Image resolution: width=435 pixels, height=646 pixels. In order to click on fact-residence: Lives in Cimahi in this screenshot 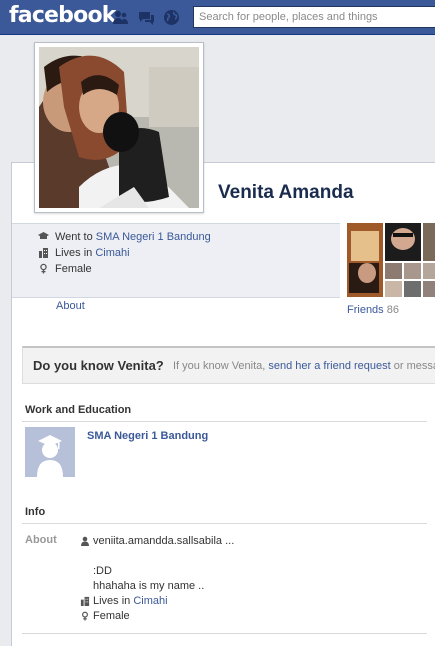, I will do `click(124, 253)`.